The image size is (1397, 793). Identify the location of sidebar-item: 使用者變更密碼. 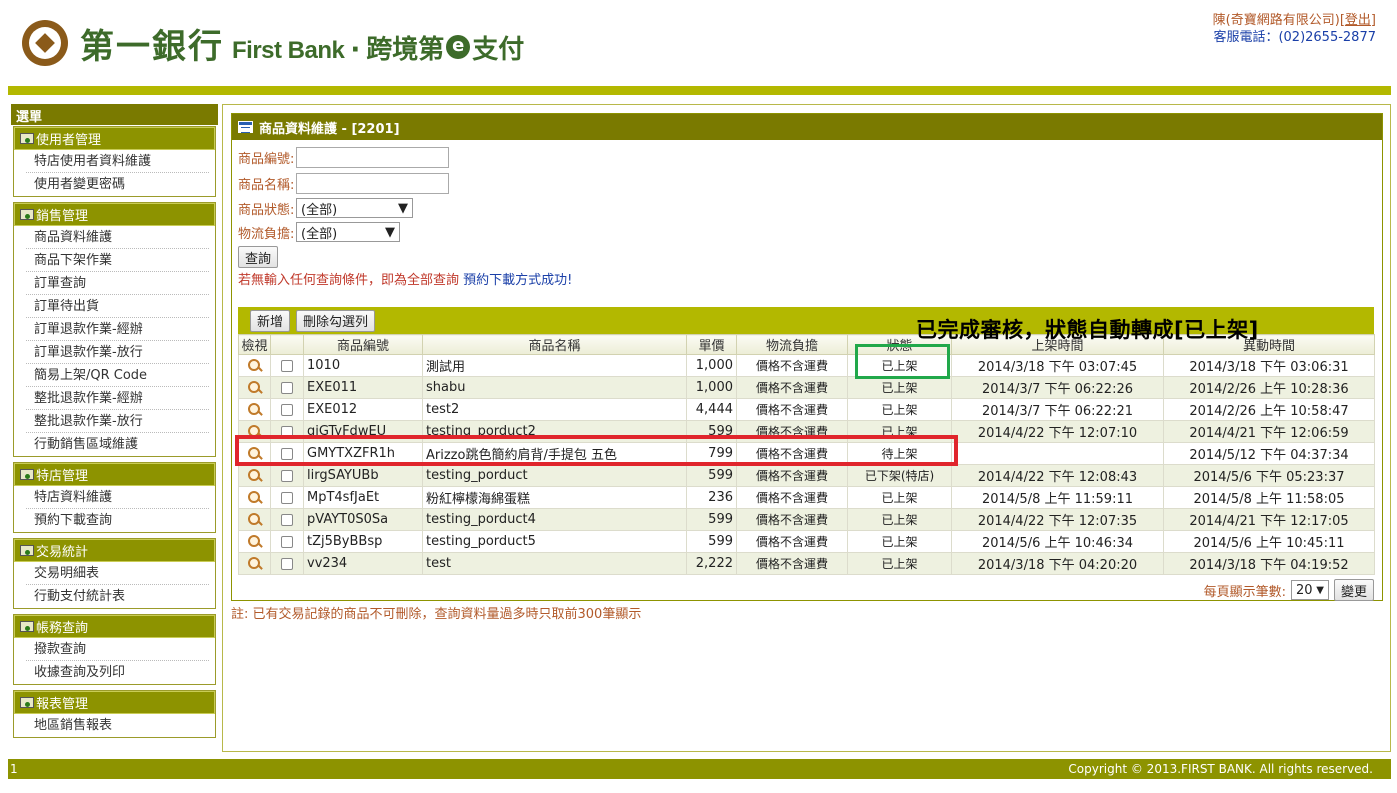
(117, 184).